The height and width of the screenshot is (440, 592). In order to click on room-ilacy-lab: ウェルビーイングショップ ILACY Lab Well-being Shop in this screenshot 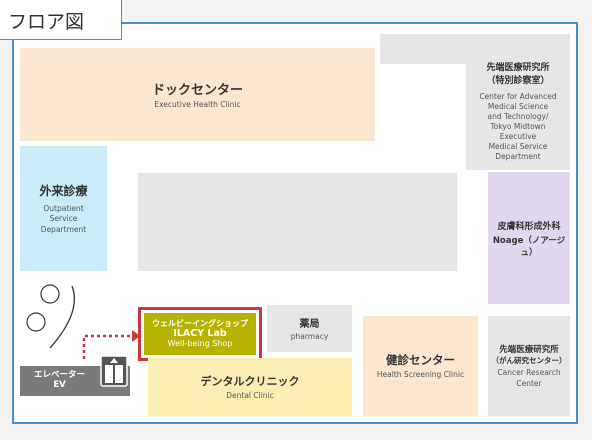, I will do `click(200, 334)`.